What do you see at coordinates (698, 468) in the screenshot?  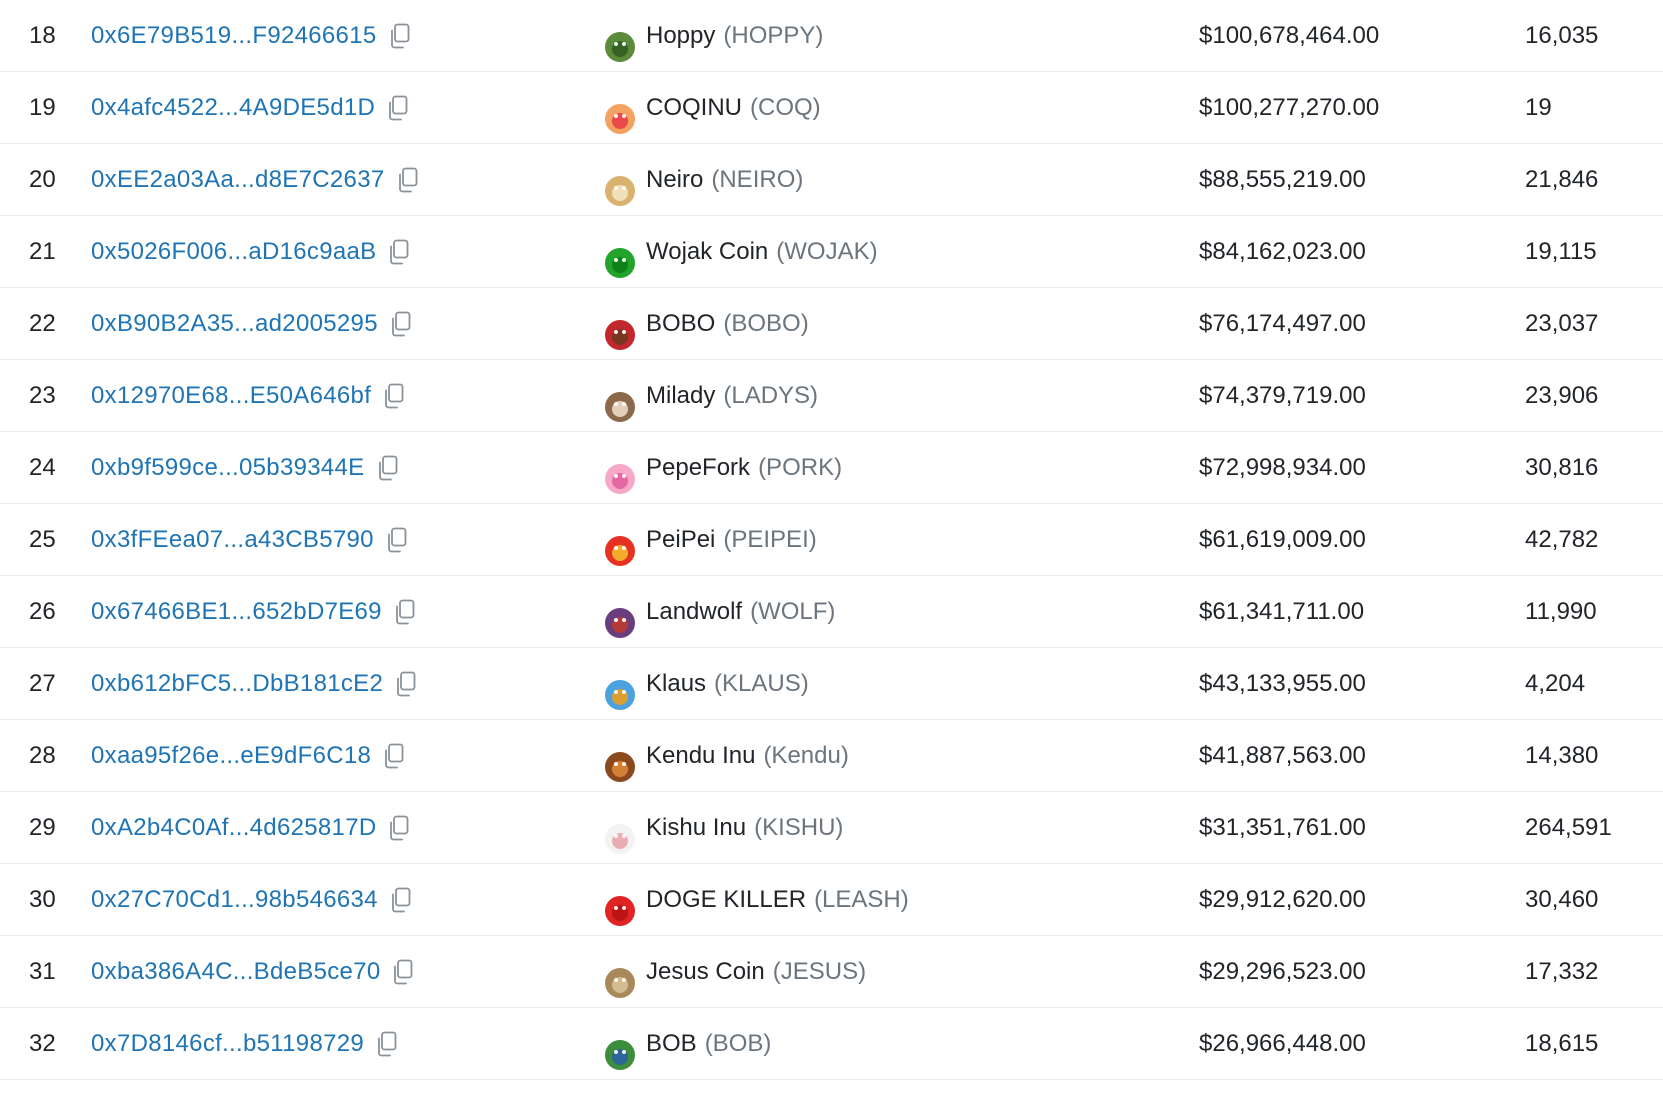 I see `token-name-link: PepeFork` at bounding box center [698, 468].